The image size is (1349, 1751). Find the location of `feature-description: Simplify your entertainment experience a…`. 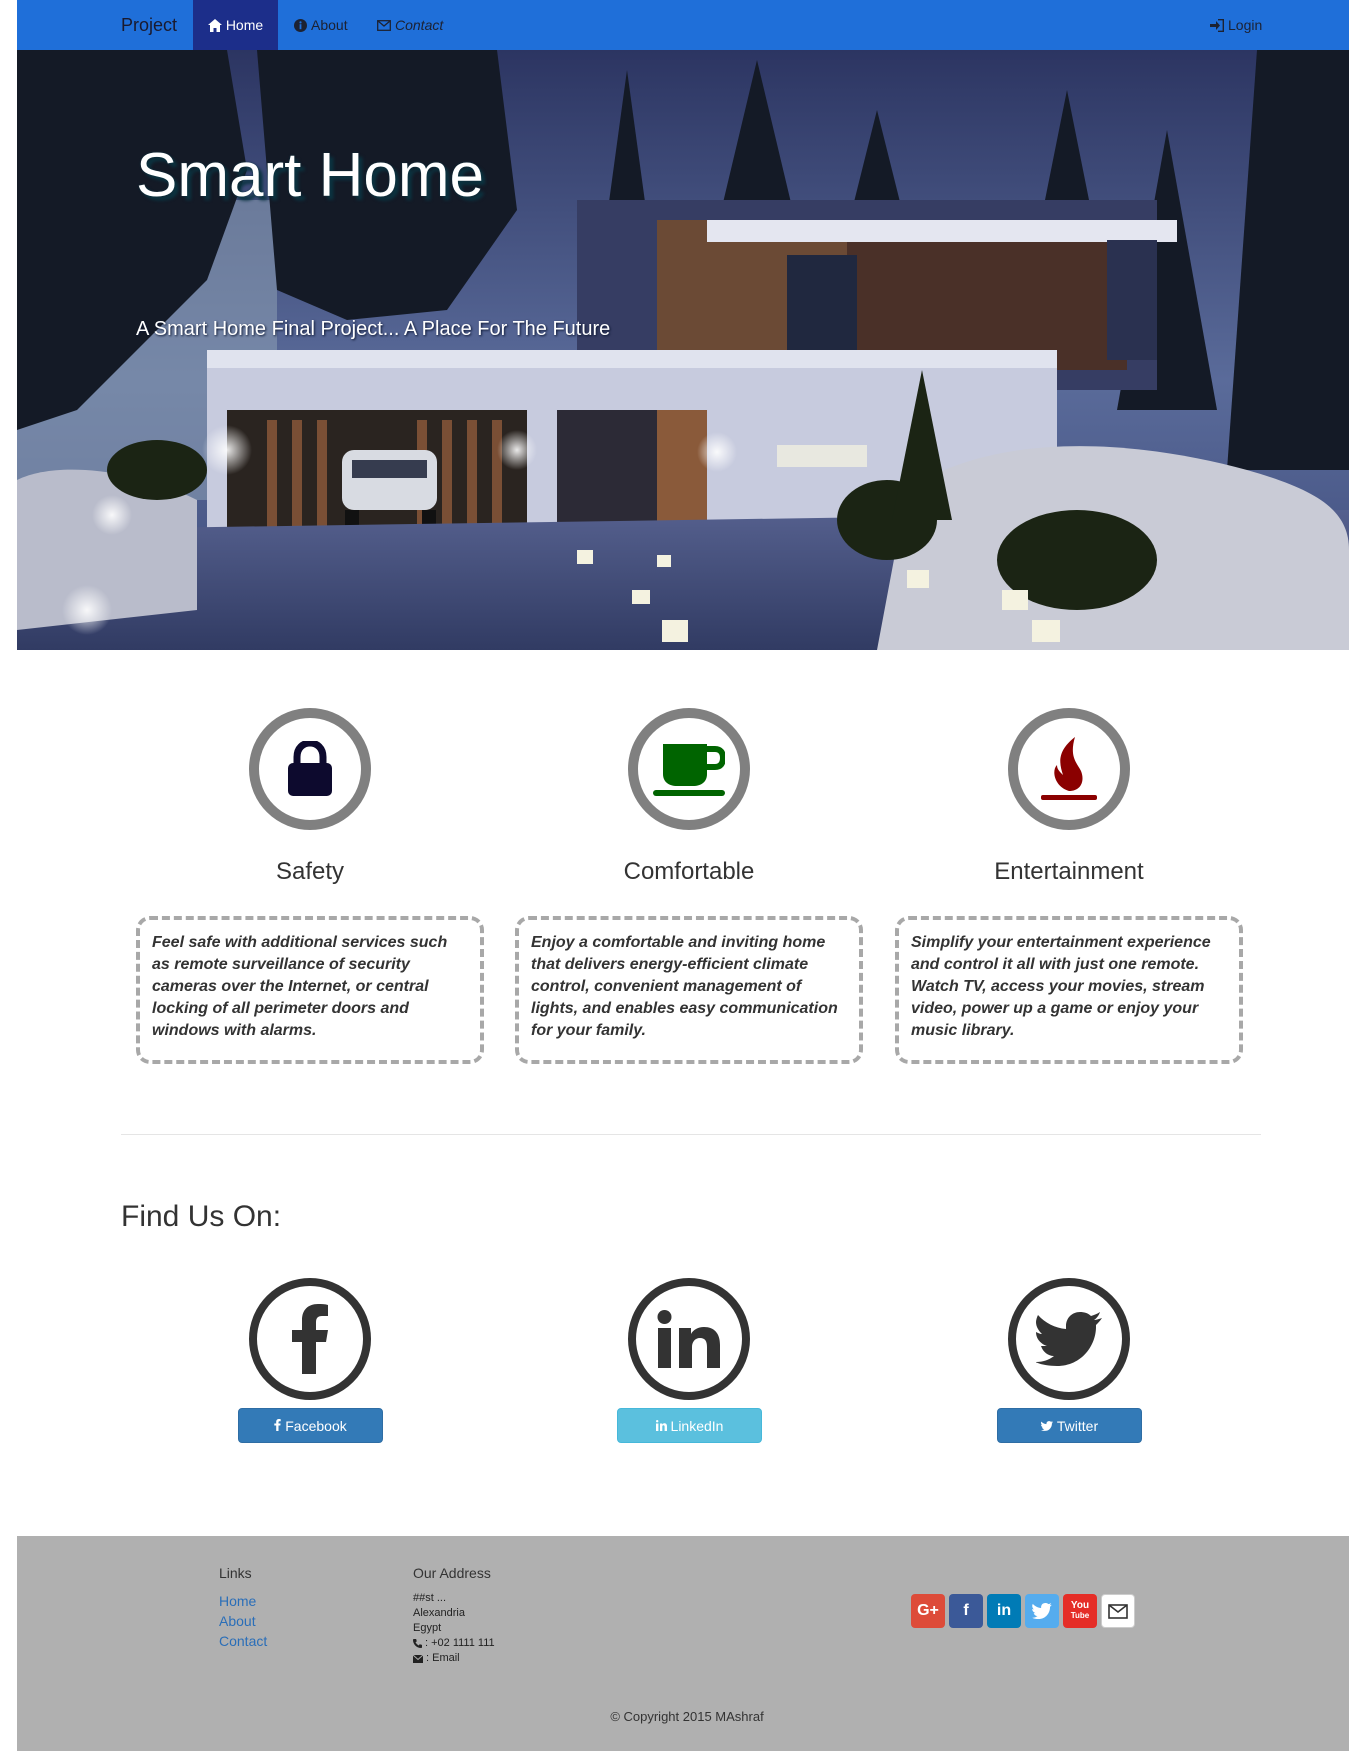

feature-description: Simplify your entertainment experience a… is located at coordinates (1069, 990).